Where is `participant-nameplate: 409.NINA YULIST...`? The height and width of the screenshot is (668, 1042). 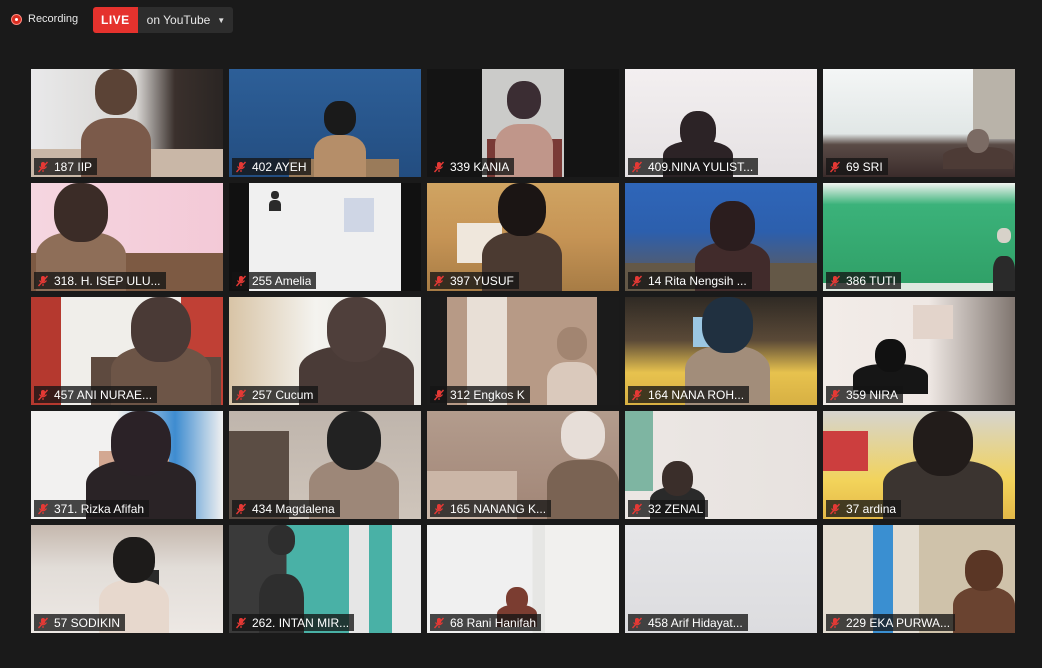 participant-nameplate: 409.NINA YULIST... is located at coordinates (693, 166).